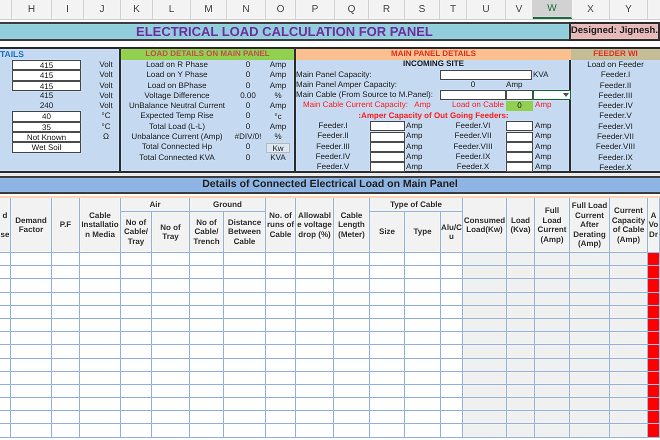  Describe the element at coordinates (453, 9) in the screenshot. I see `column-header: T` at that location.